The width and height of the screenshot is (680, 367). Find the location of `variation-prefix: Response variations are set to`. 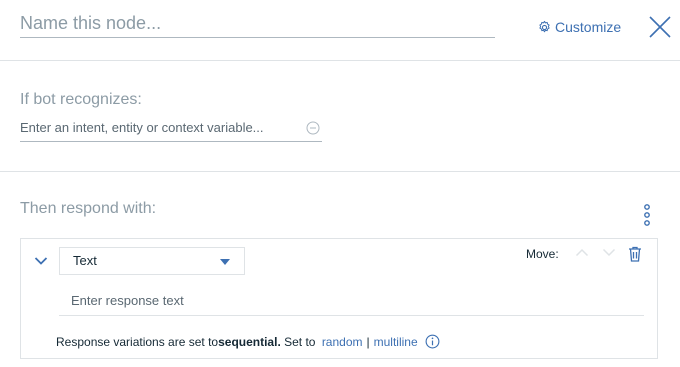

variation-prefix: Response variations are set to is located at coordinates (137, 341).